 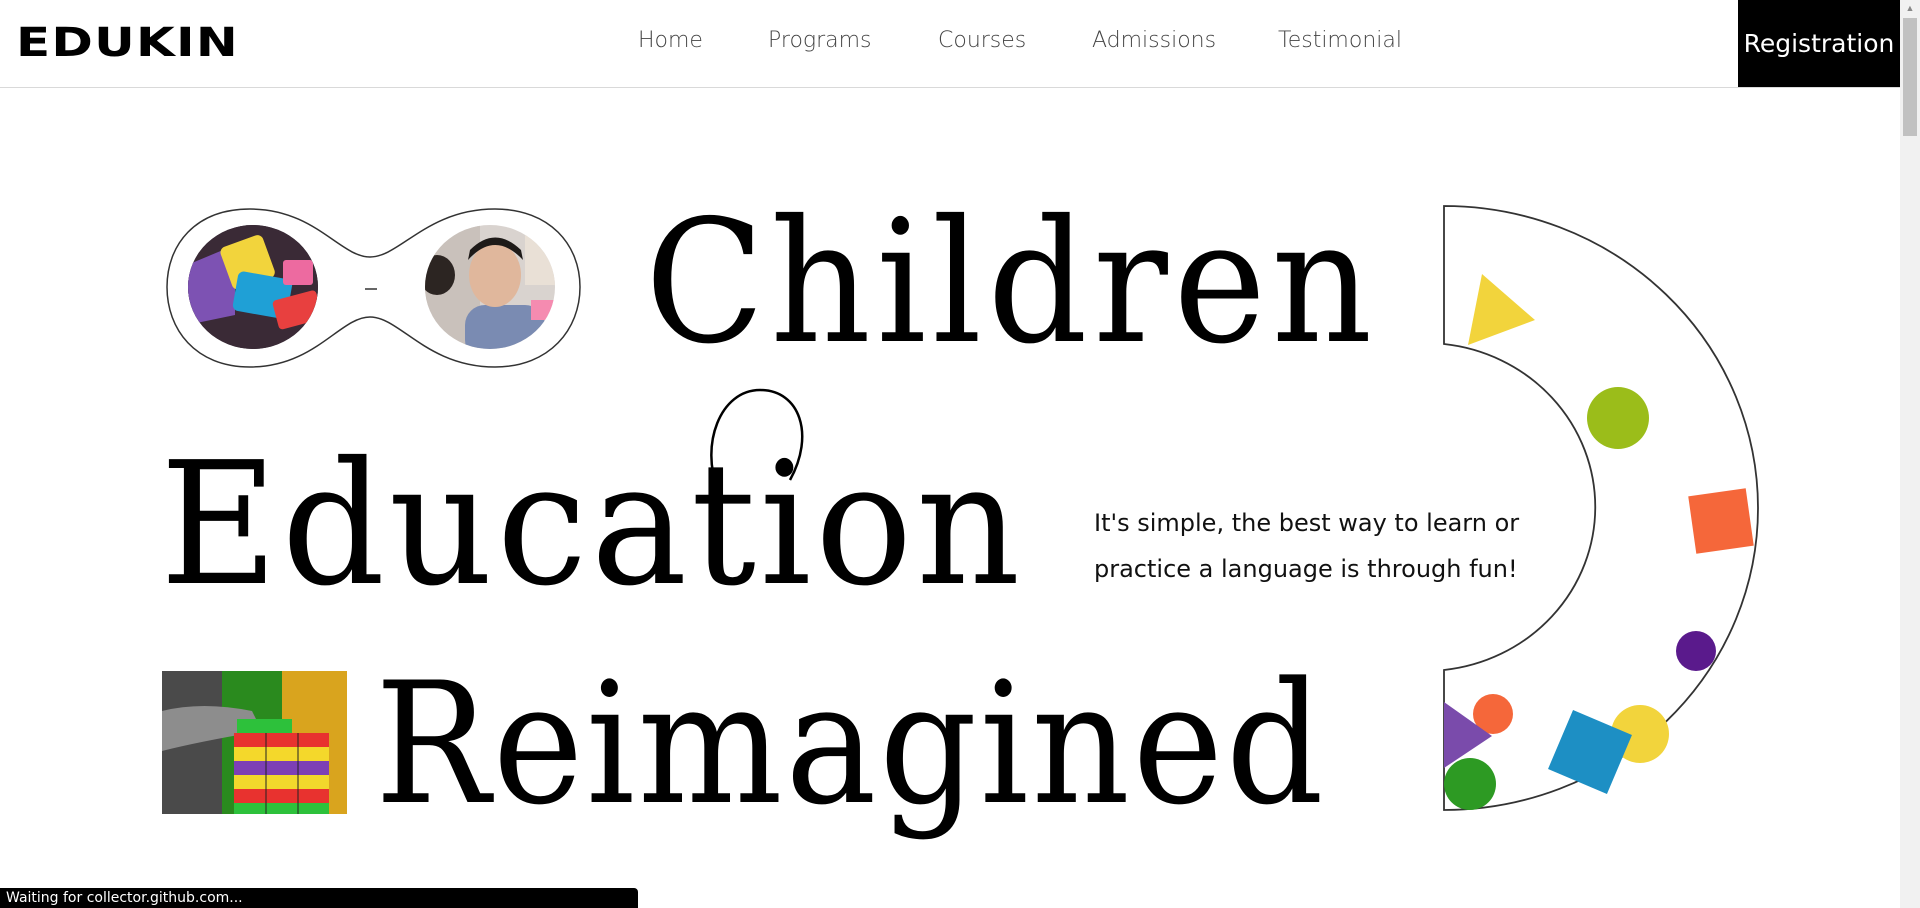 What do you see at coordinates (373, 288) in the screenshot?
I see `kids-photo-pill` at bounding box center [373, 288].